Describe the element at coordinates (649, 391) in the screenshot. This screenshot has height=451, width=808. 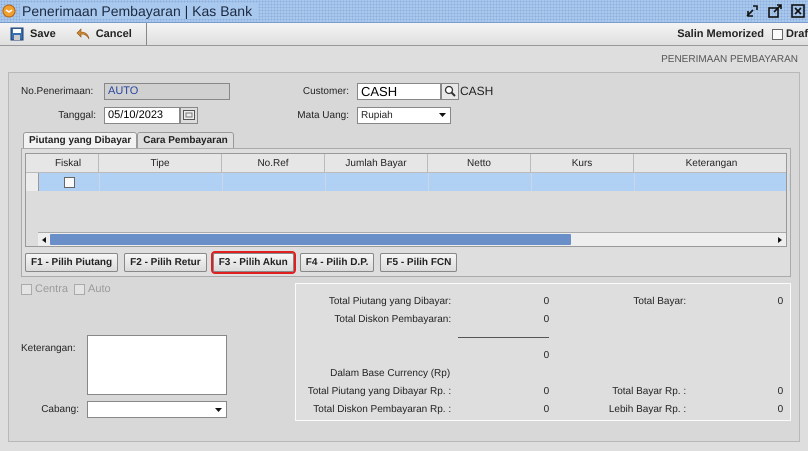
I see `summary-label: Total Bayar Rp. :` at that location.